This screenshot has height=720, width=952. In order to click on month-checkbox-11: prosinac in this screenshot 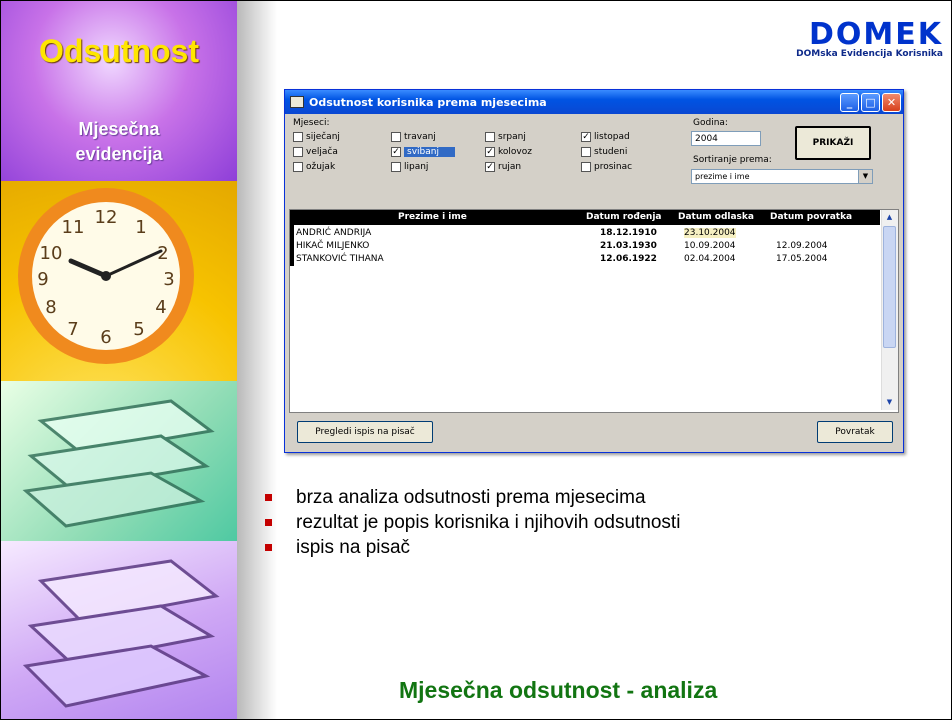, I will do `click(606, 167)`.